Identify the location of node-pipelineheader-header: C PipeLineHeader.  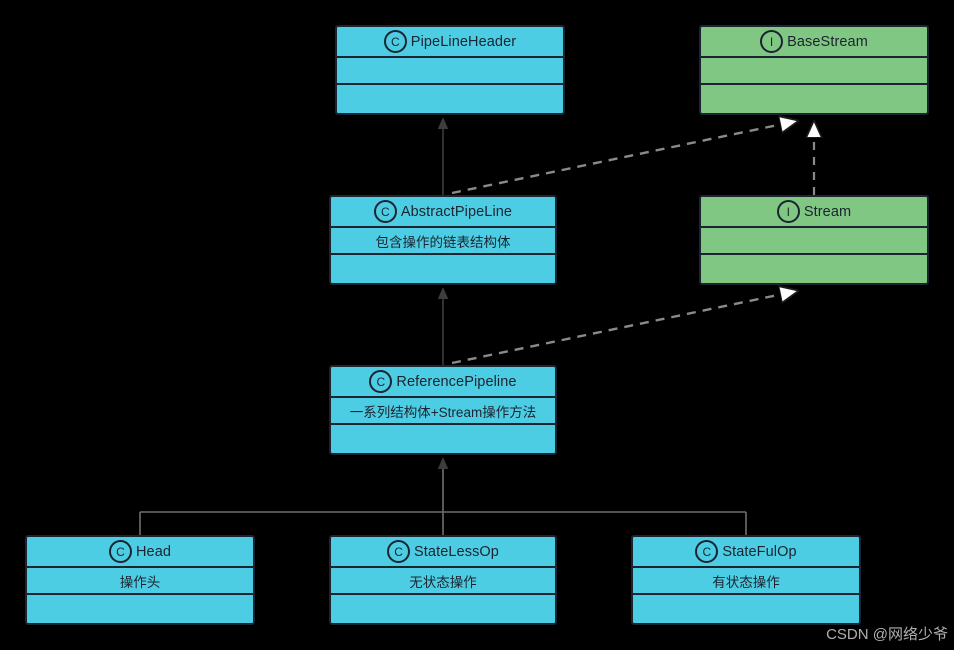
(450, 42).